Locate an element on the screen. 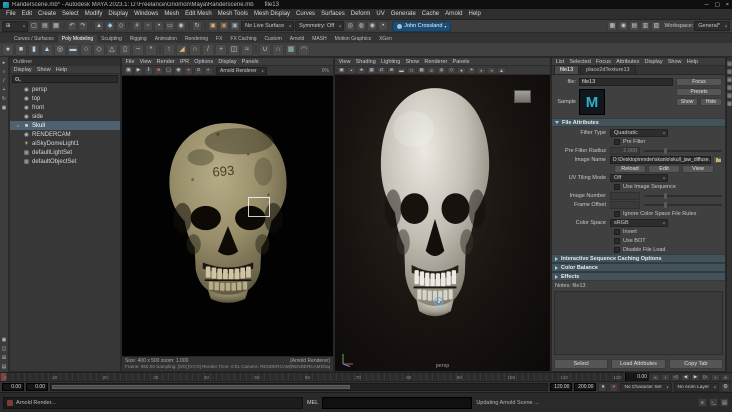 This screenshot has height=412, width=732. outliner-layout-icon: ▤ is located at coordinates (4, 366).